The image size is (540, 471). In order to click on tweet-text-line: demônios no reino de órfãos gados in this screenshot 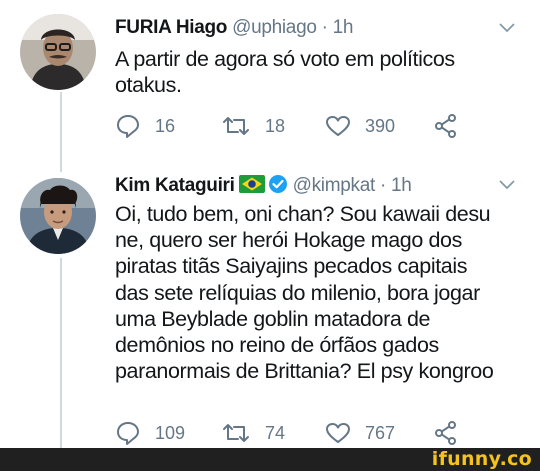, I will do `click(277, 345)`.